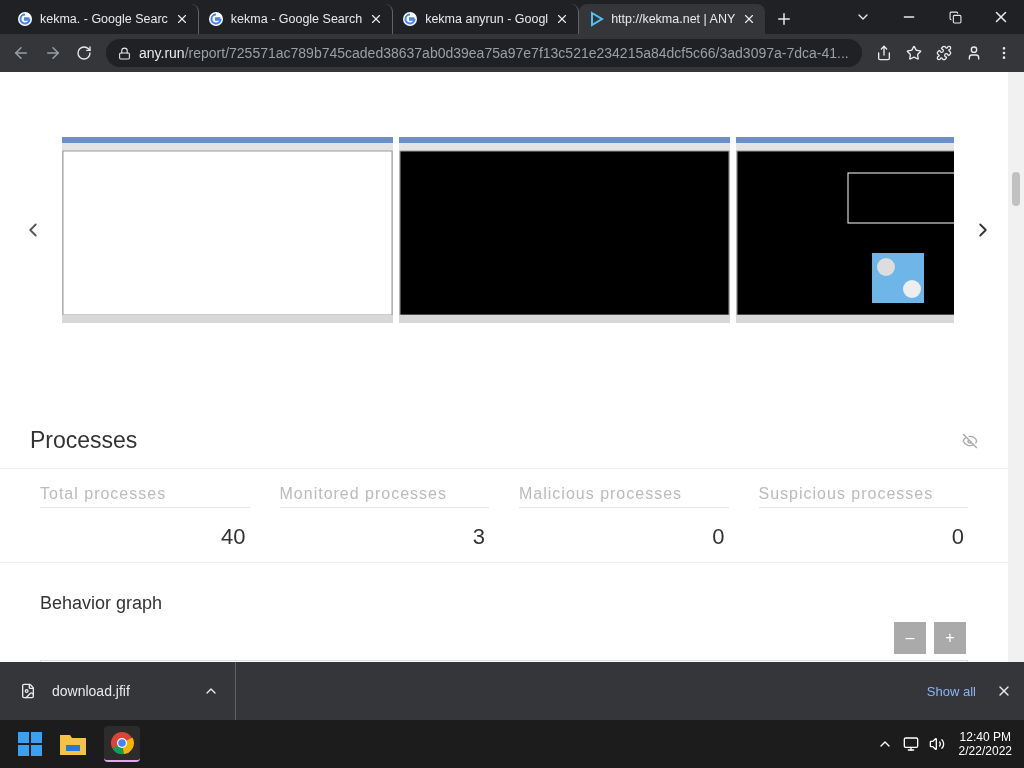 This screenshot has width=1024, height=768. Describe the element at coordinates (672, 19) in the screenshot. I see `browser-tab: http://kekma.net | ANY` at that location.